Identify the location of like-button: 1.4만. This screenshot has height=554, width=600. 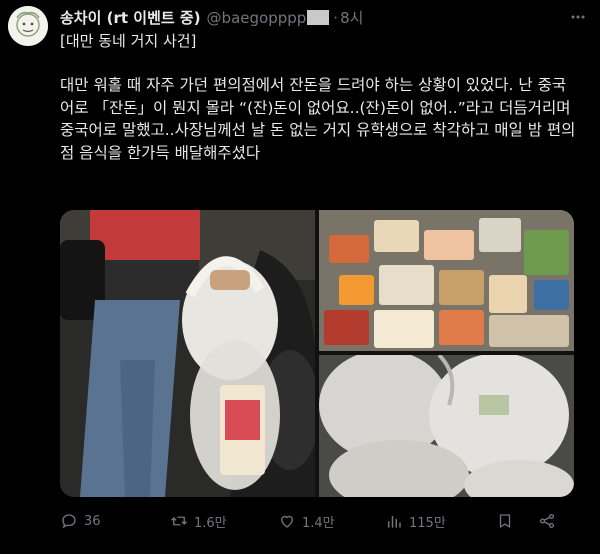
(306, 521).